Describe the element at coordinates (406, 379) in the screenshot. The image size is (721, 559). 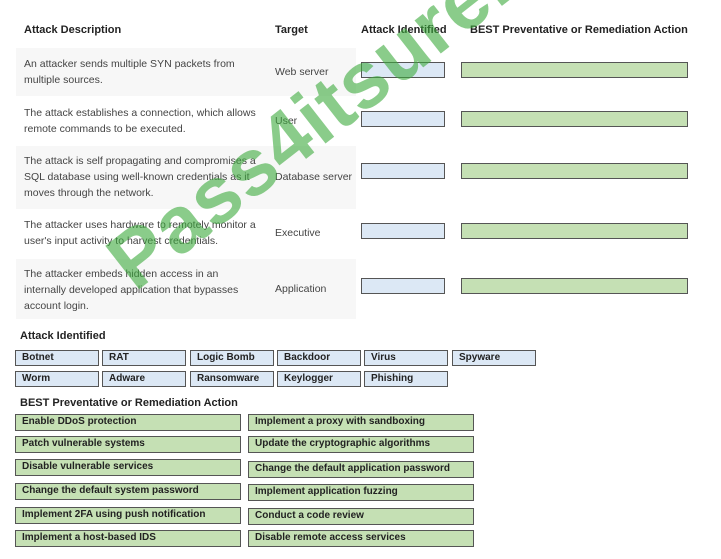
I see `attack-option-phishing: Phishing` at that location.